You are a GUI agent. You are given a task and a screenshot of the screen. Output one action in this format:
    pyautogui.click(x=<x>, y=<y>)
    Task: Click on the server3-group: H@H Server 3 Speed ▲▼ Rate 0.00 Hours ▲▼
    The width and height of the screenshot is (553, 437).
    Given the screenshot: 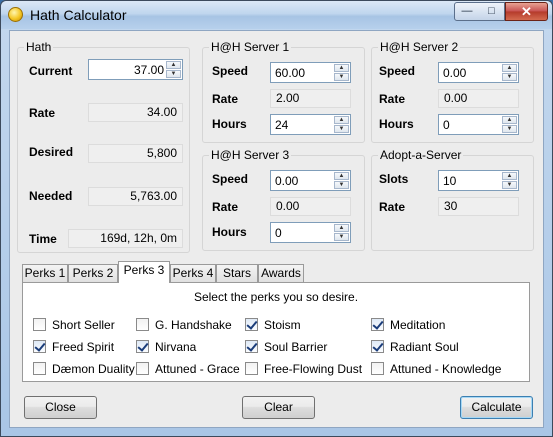 What is the action you would take?
    pyautogui.click(x=283, y=199)
    